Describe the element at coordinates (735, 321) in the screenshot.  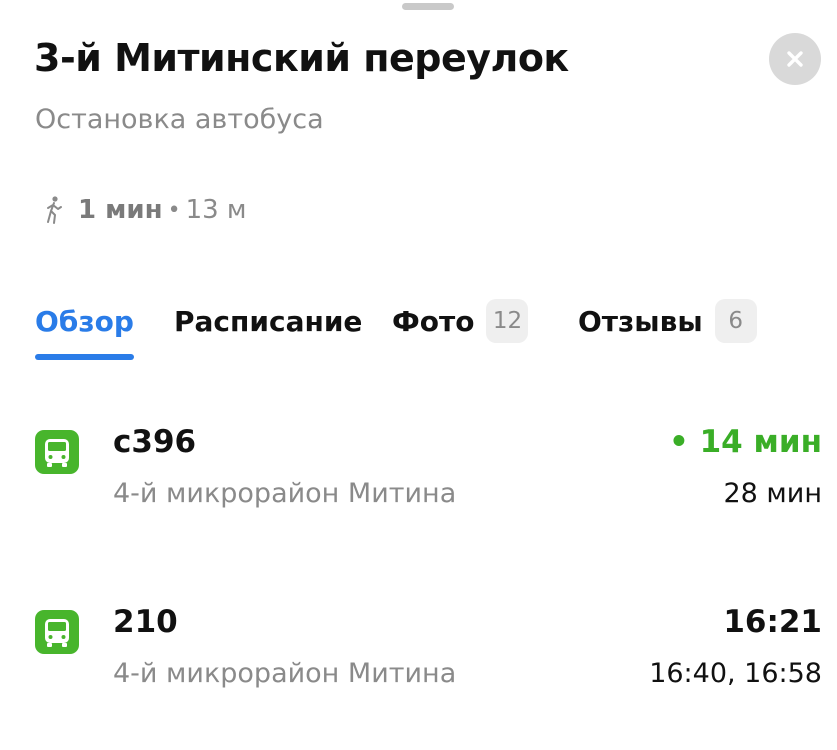
I see `reviews-count-badge: 6` at that location.